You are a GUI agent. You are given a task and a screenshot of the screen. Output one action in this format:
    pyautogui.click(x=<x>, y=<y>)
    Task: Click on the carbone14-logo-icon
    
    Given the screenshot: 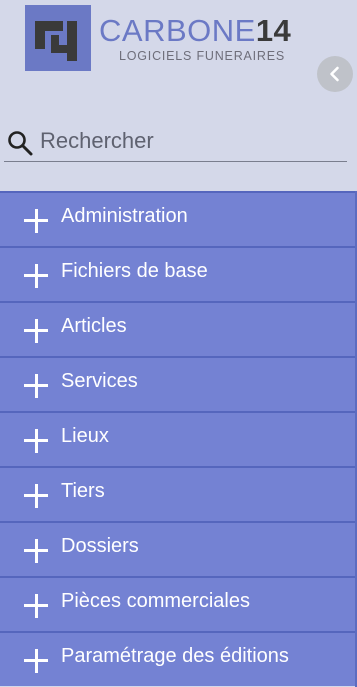 What is the action you would take?
    pyautogui.click(x=58, y=38)
    